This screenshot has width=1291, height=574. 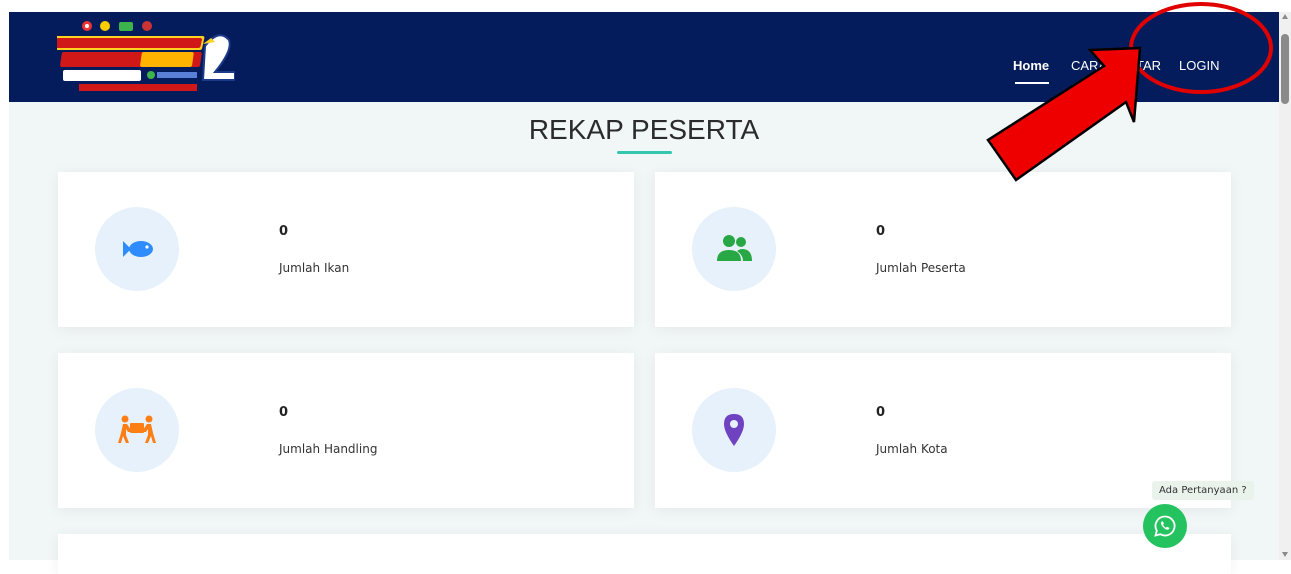 I want to click on stat-label-kota: Jumlah Kota, so click(x=912, y=449).